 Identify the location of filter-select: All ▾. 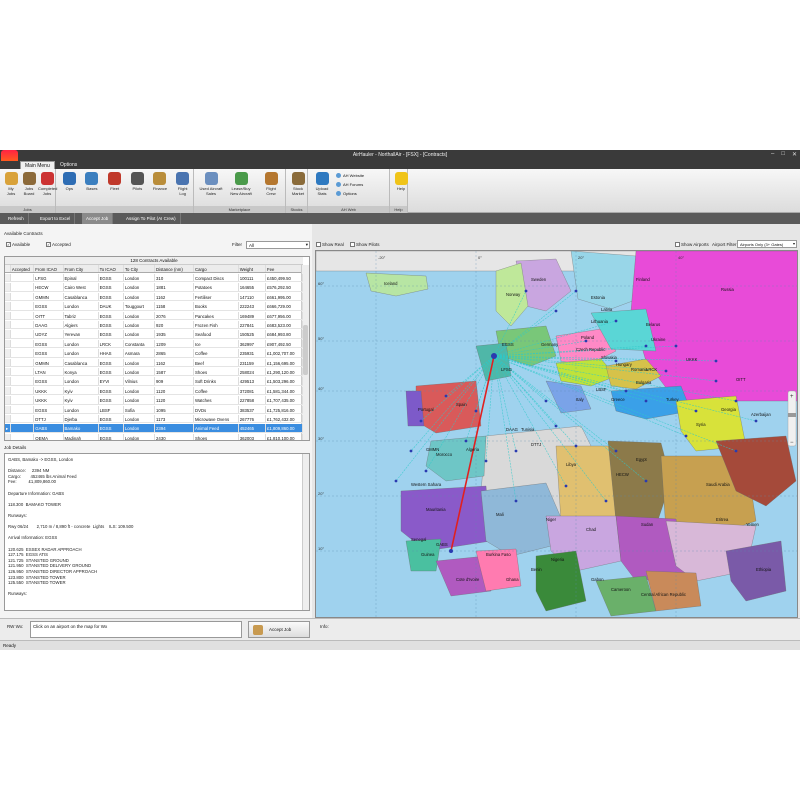
(278, 245).